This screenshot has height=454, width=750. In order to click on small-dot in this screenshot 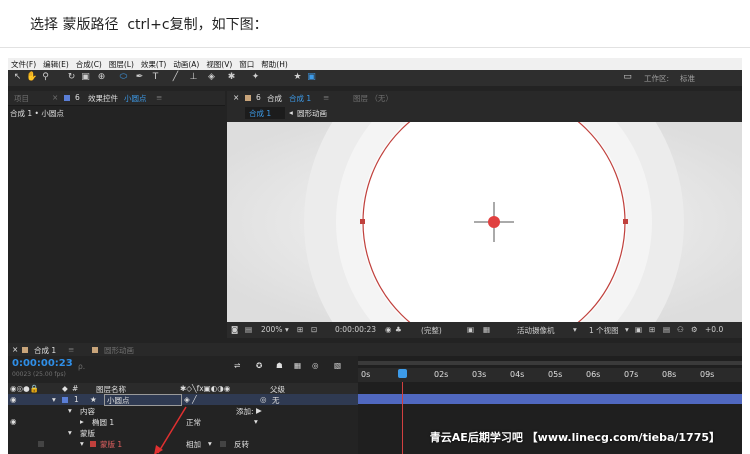, I will do `click(494, 222)`.